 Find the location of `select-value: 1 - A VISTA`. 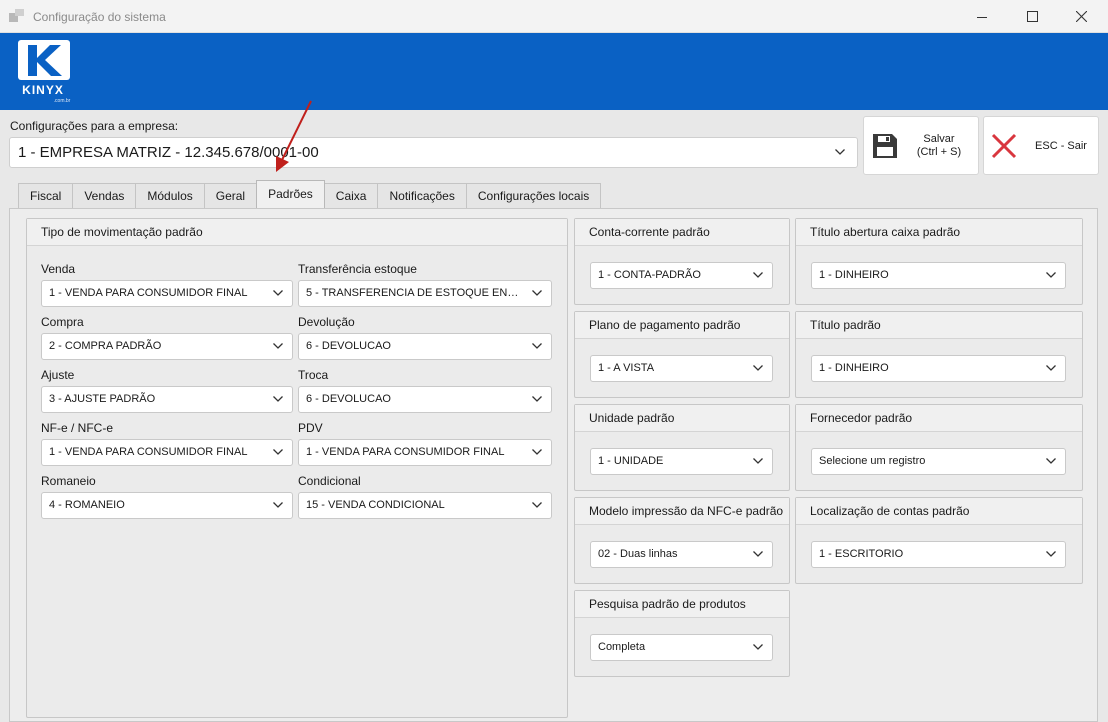

select-value: 1 - A VISTA is located at coordinates (626, 368).